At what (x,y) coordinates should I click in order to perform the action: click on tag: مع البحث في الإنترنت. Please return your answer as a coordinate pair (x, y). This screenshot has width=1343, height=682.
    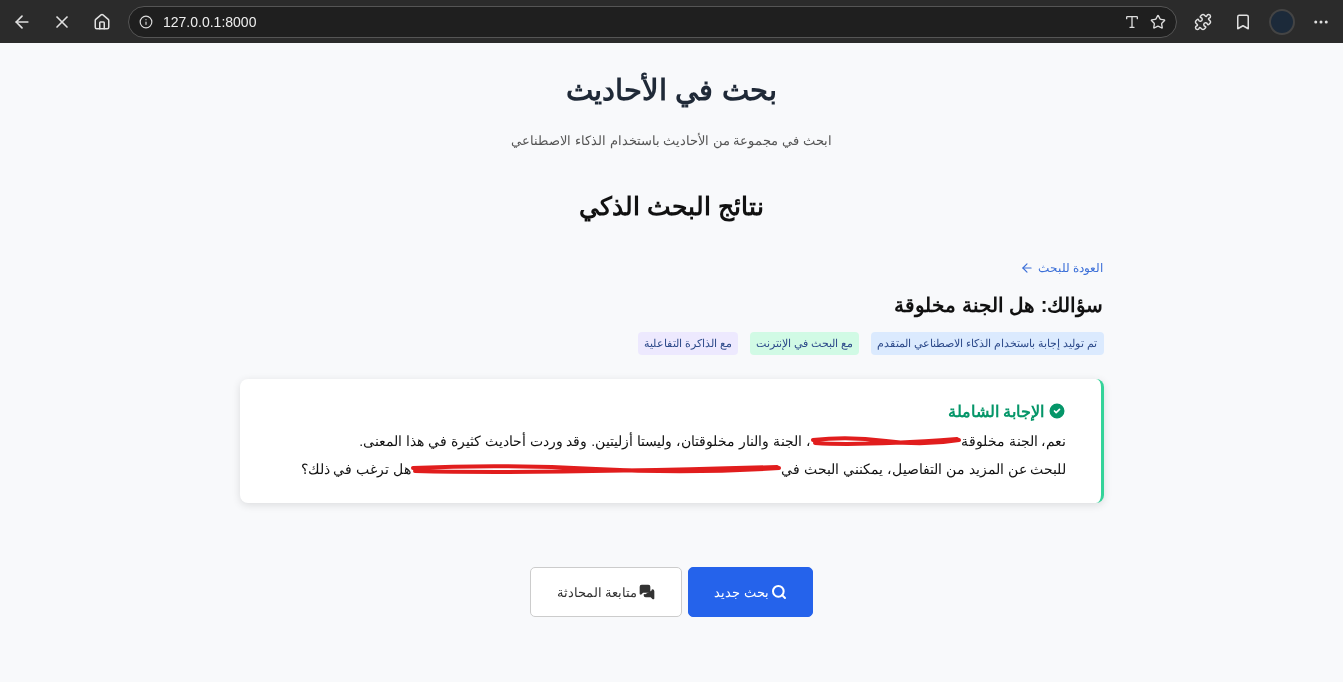
    Looking at the image, I should click on (805, 343).